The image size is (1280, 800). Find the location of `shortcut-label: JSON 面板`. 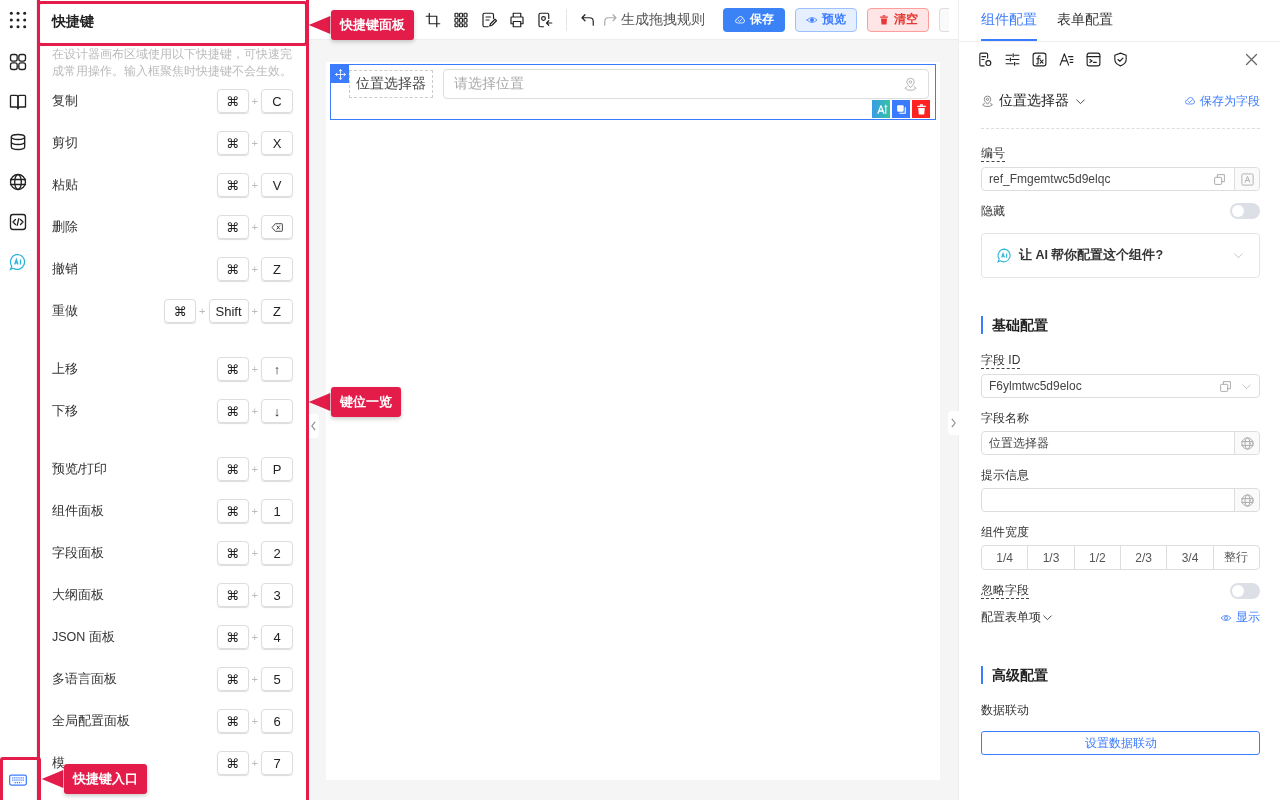

shortcut-label: JSON 面板 is located at coordinates (83, 637).